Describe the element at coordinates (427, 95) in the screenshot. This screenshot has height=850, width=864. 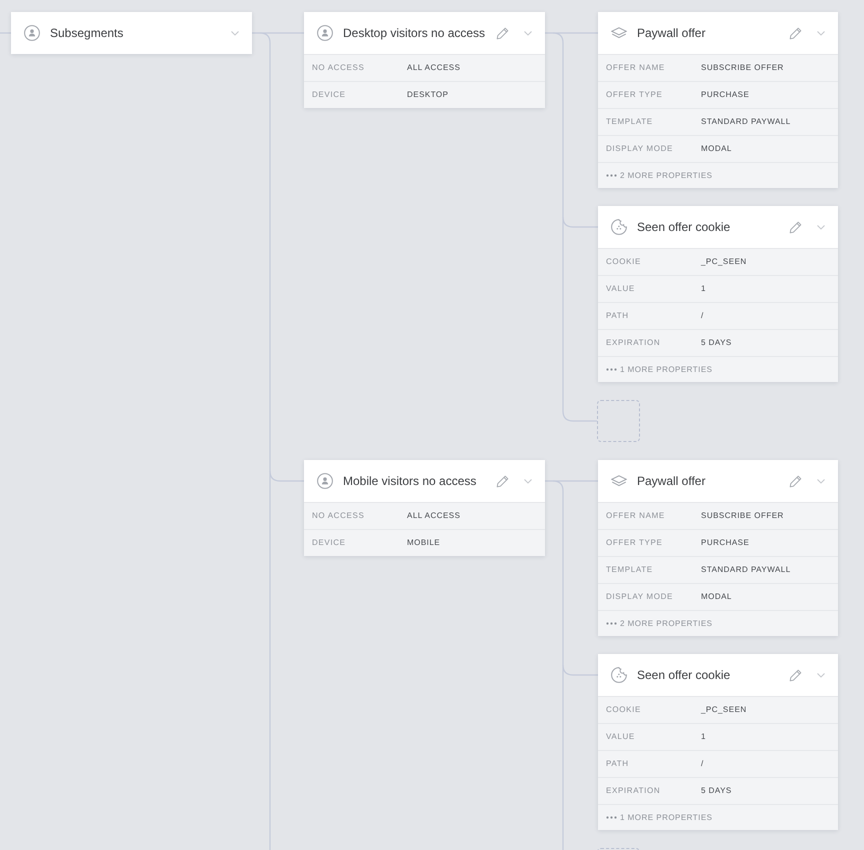
I see `property-value: DESKTOP` at that location.